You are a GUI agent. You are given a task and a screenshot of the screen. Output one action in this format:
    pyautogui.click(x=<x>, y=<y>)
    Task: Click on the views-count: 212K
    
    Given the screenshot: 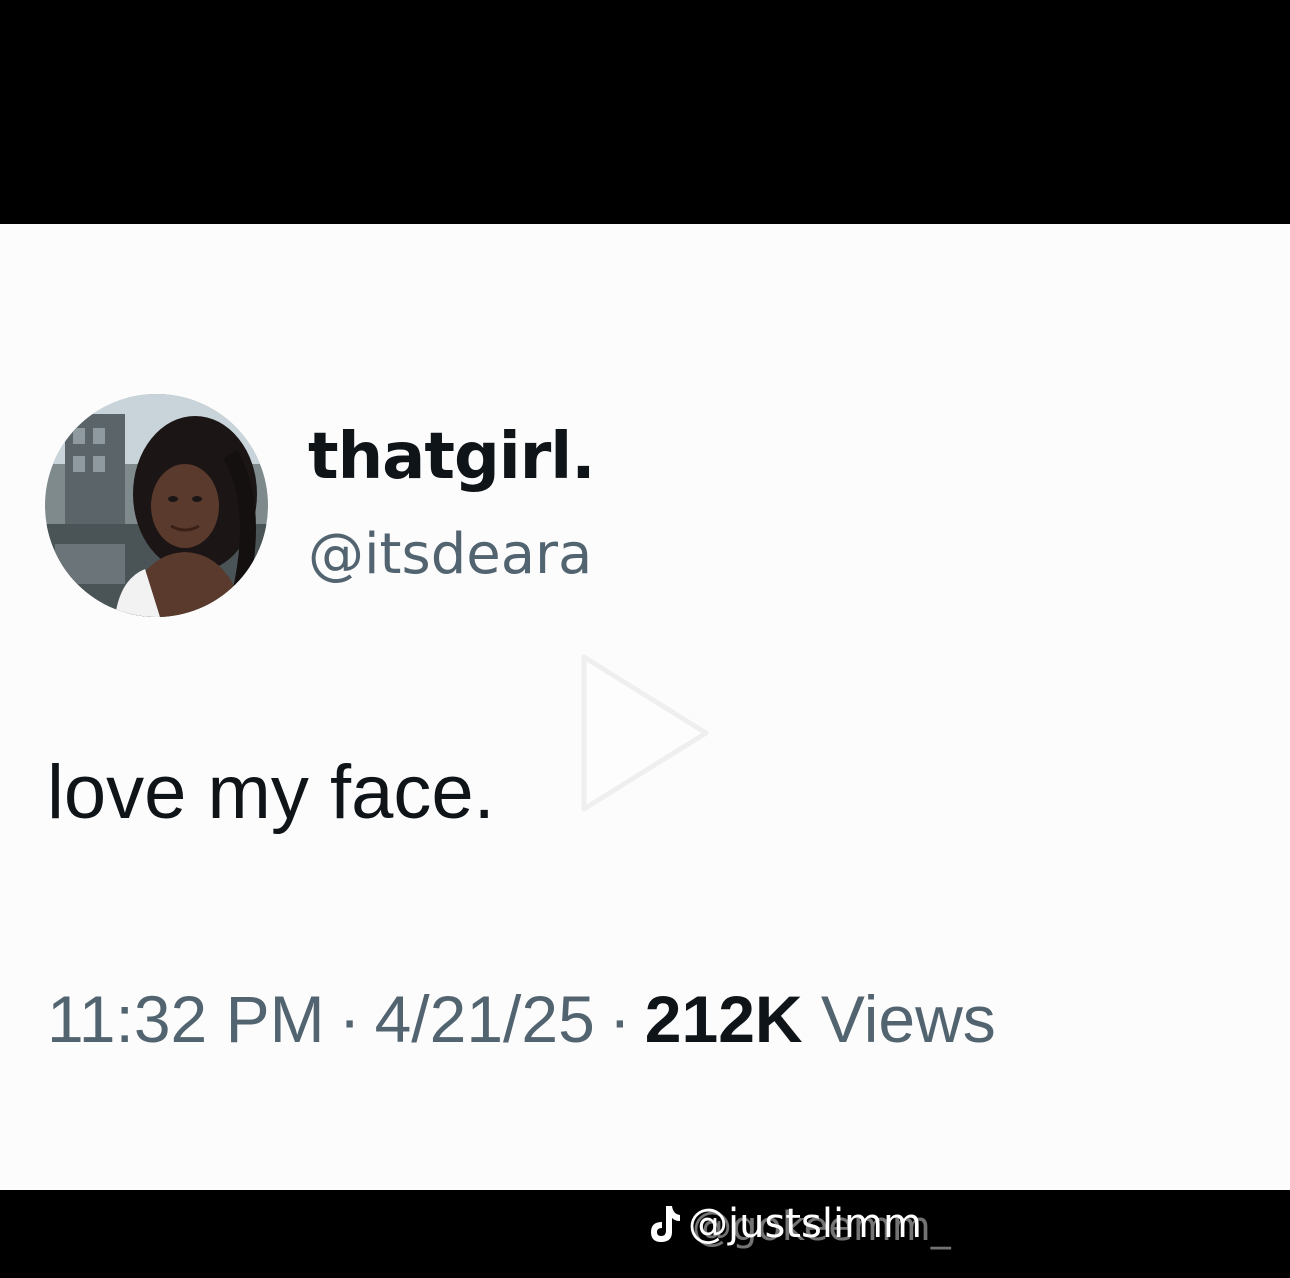 What is the action you would take?
    pyautogui.click(x=723, y=1019)
    